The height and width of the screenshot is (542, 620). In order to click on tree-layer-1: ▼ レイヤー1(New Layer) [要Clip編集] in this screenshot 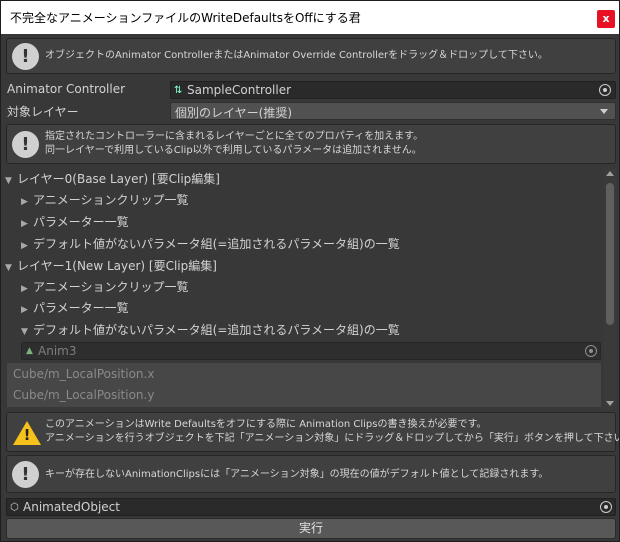, I will do `click(111, 267)`.